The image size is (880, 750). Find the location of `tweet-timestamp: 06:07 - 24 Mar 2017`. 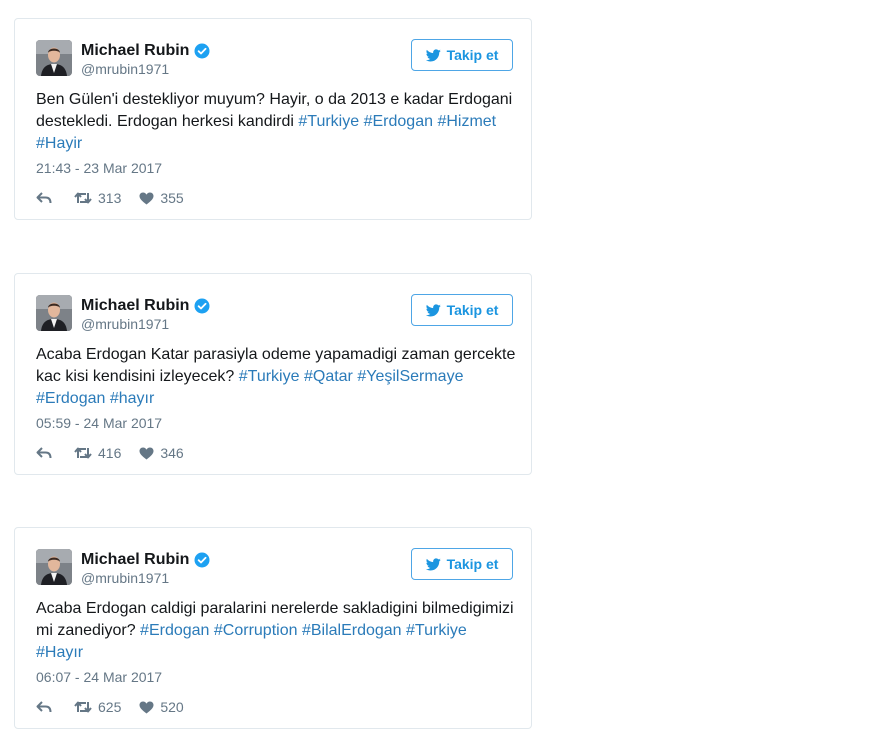

tweet-timestamp: 06:07 - 24 Mar 2017 is located at coordinates (99, 677).